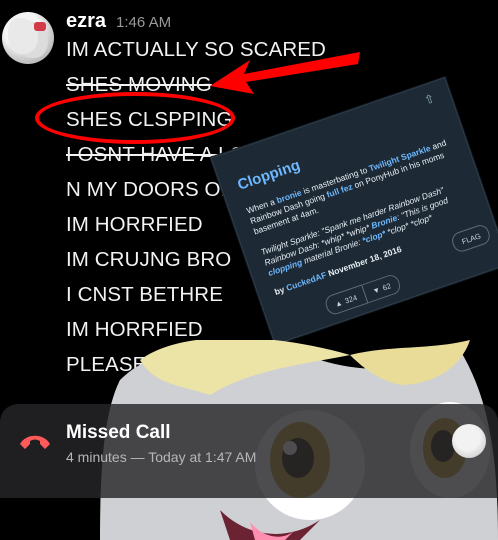  What do you see at coordinates (469, 441) in the screenshot?
I see `caller-avatar` at bounding box center [469, 441].